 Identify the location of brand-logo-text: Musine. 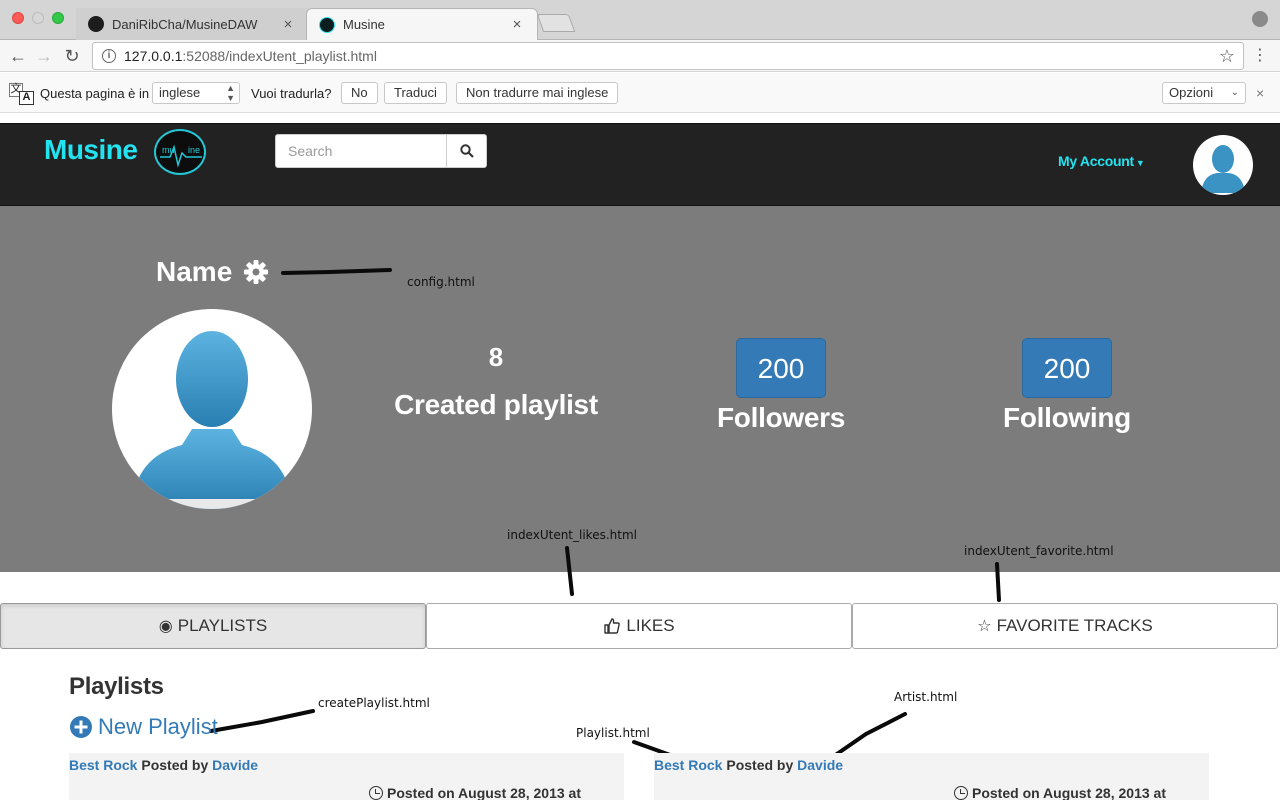
(91, 150).